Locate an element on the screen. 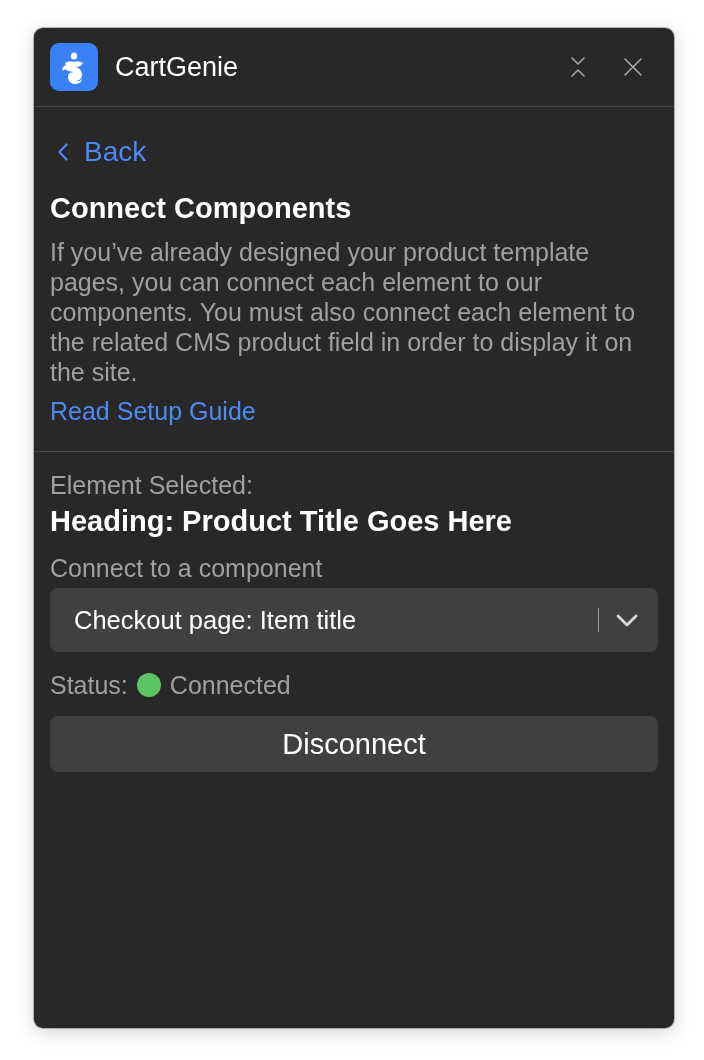 Image resolution: width=704 pixels, height=1060 pixels. selected-element-name: Heading: Product Title Goes Here is located at coordinates (281, 521).